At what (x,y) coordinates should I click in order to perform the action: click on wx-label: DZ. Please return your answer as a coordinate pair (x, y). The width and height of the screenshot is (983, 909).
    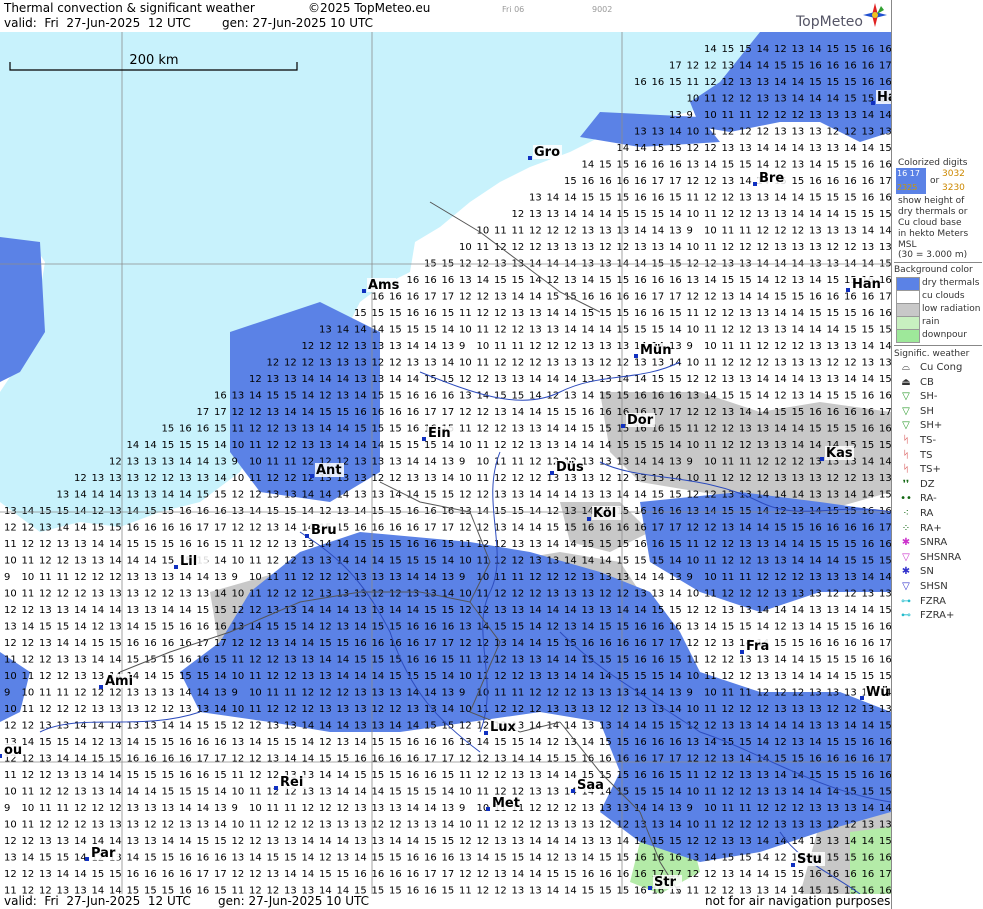
    Looking at the image, I should click on (927, 484).